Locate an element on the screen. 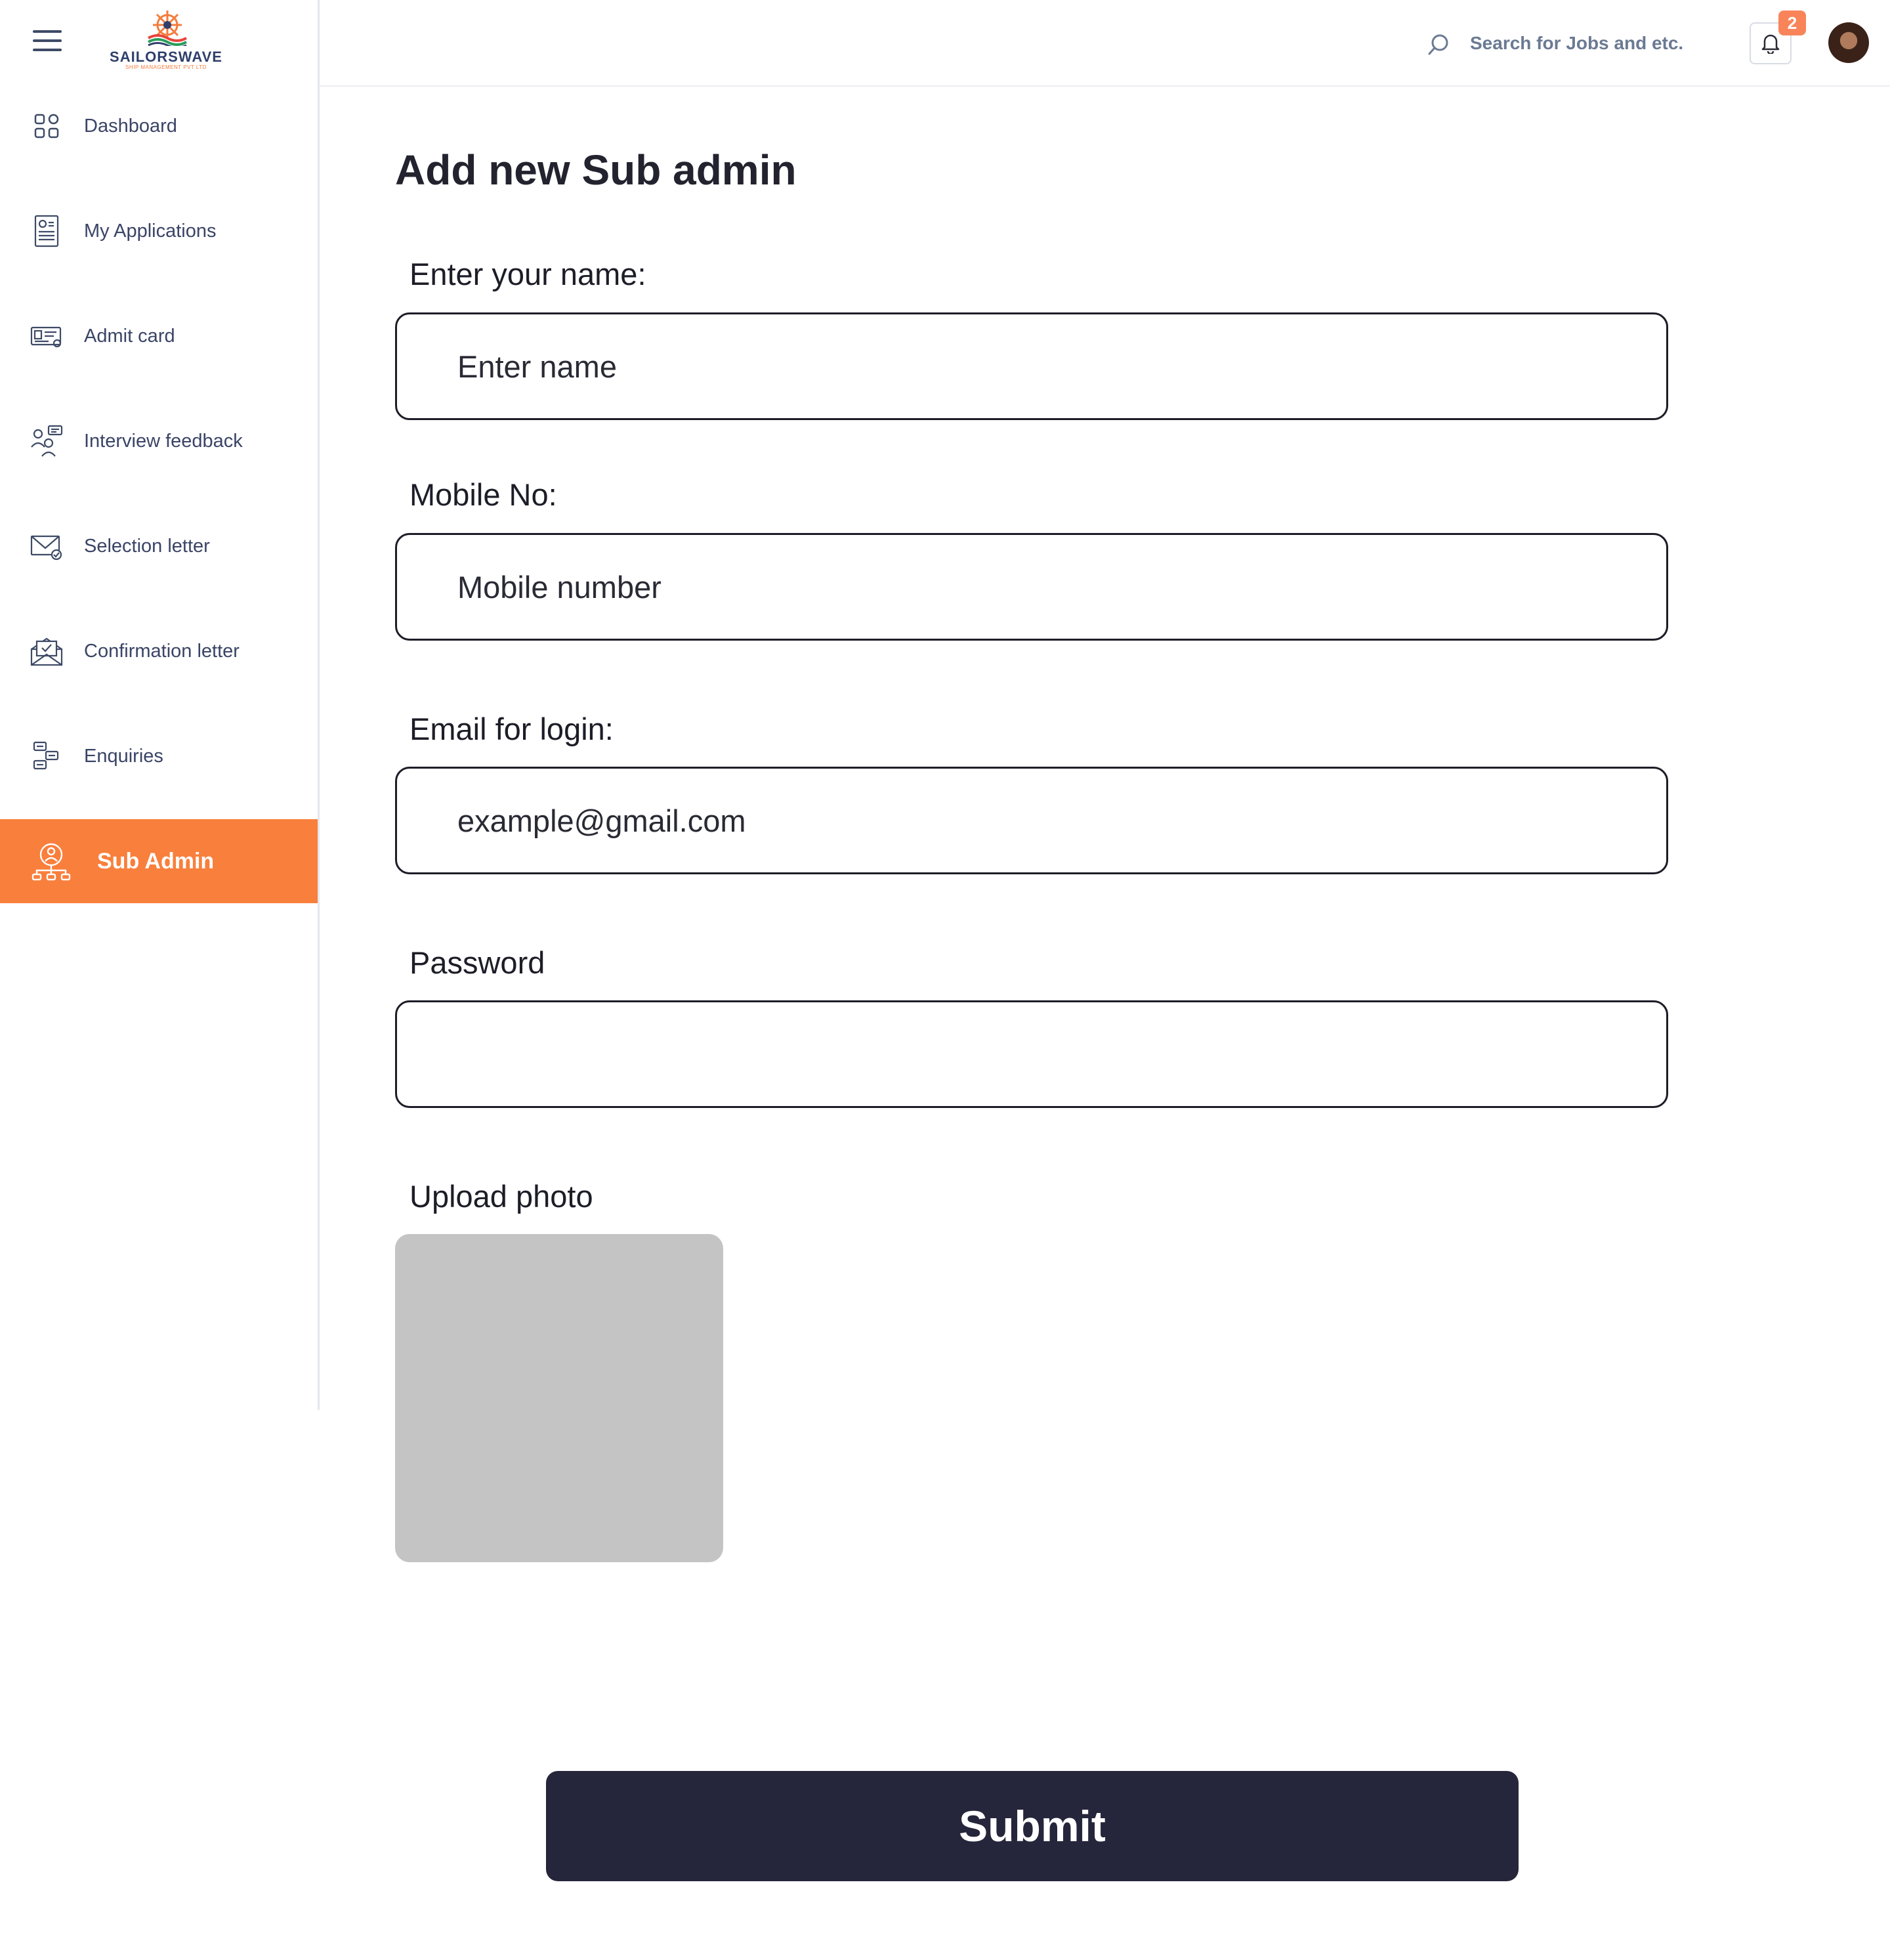 The width and height of the screenshot is (1890, 1960). sidebar-item-label: Sub Admin is located at coordinates (156, 861).